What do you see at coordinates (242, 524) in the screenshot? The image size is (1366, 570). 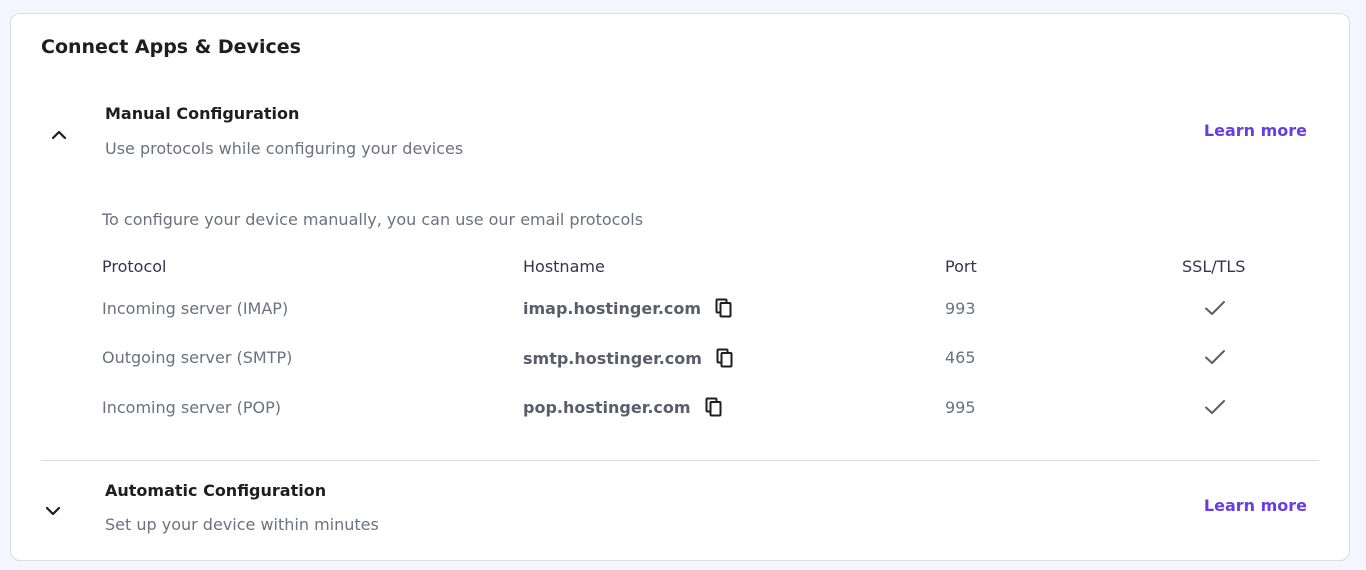 I see `automatic-config-subtitle: Set up your device within minutes` at bounding box center [242, 524].